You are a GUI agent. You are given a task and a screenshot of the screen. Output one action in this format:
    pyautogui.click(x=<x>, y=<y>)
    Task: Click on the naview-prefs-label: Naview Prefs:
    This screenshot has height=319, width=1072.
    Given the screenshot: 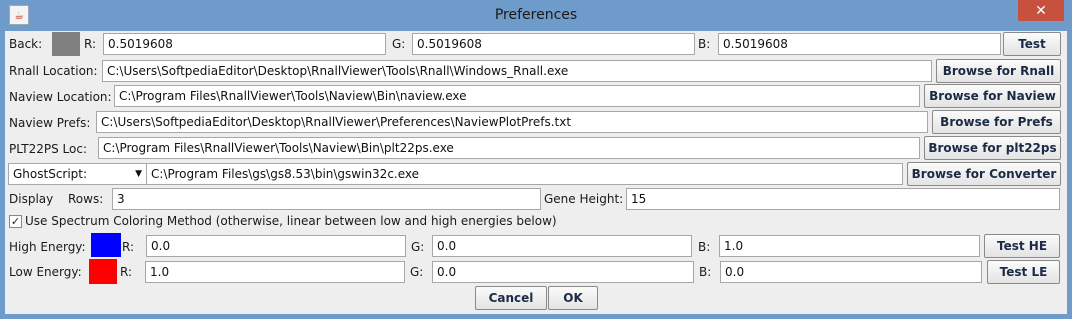 What is the action you would take?
    pyautogui.click(x=50, y=123)
    